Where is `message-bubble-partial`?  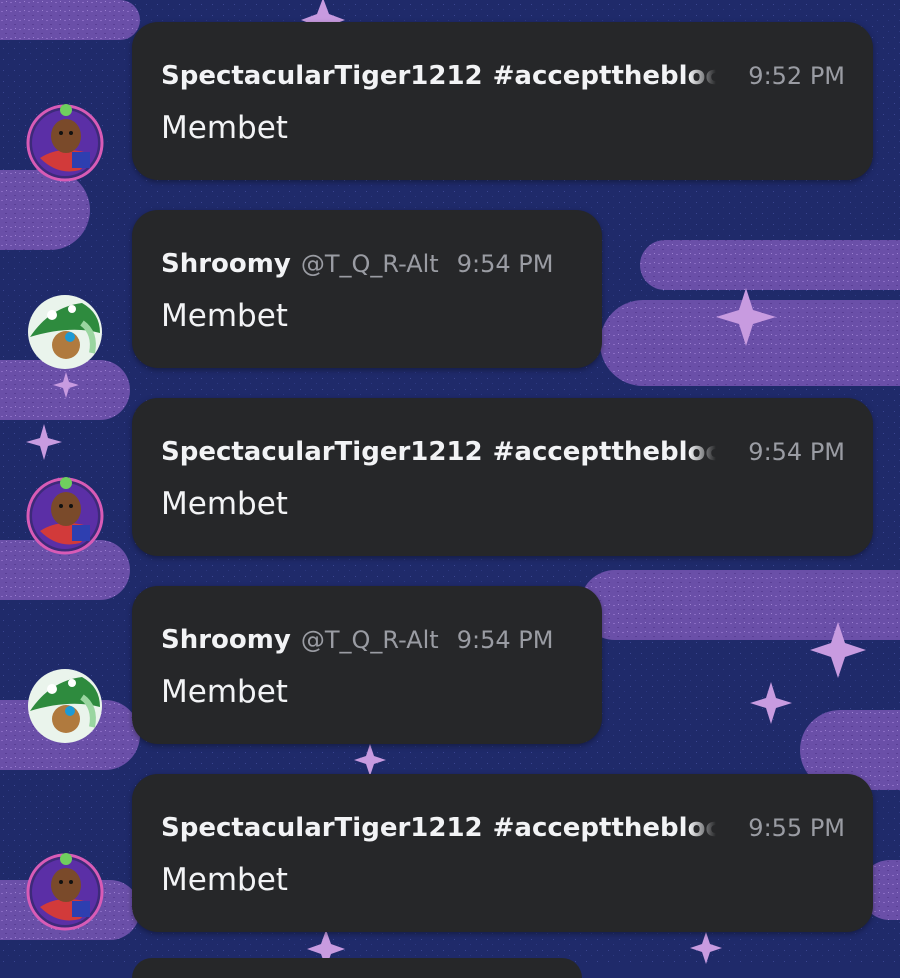
message-bubble-partial is located at coordinates (357, 968).